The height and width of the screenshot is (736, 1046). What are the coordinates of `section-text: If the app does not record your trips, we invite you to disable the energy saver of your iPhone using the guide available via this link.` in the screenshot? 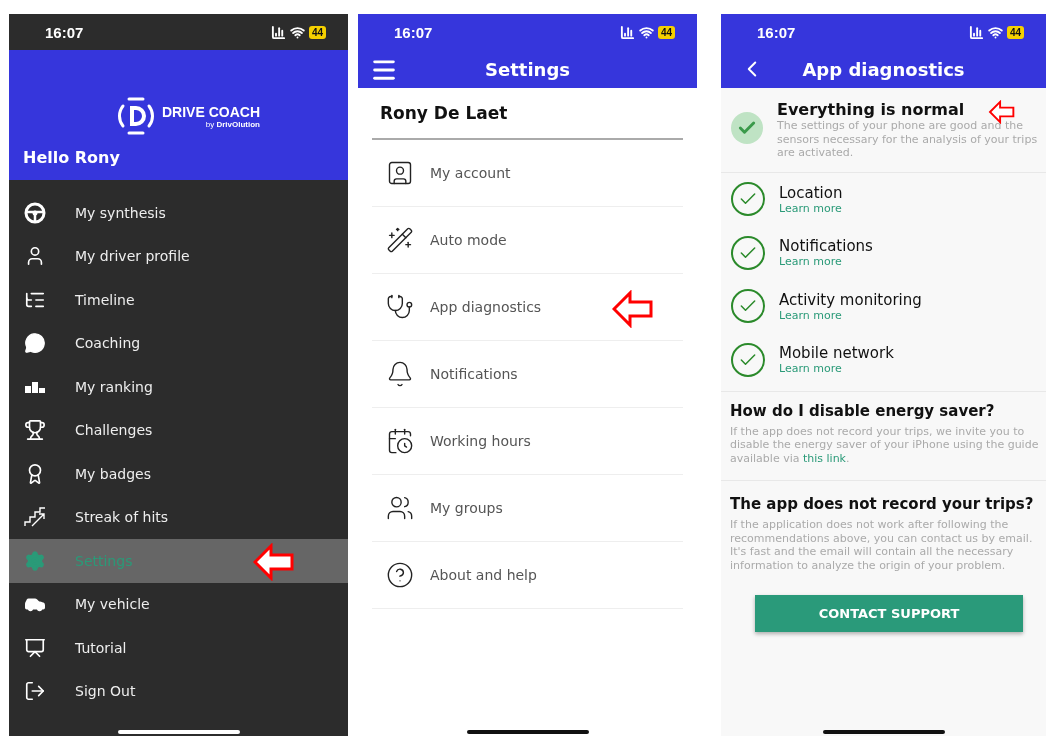 It's located at (885, 445).